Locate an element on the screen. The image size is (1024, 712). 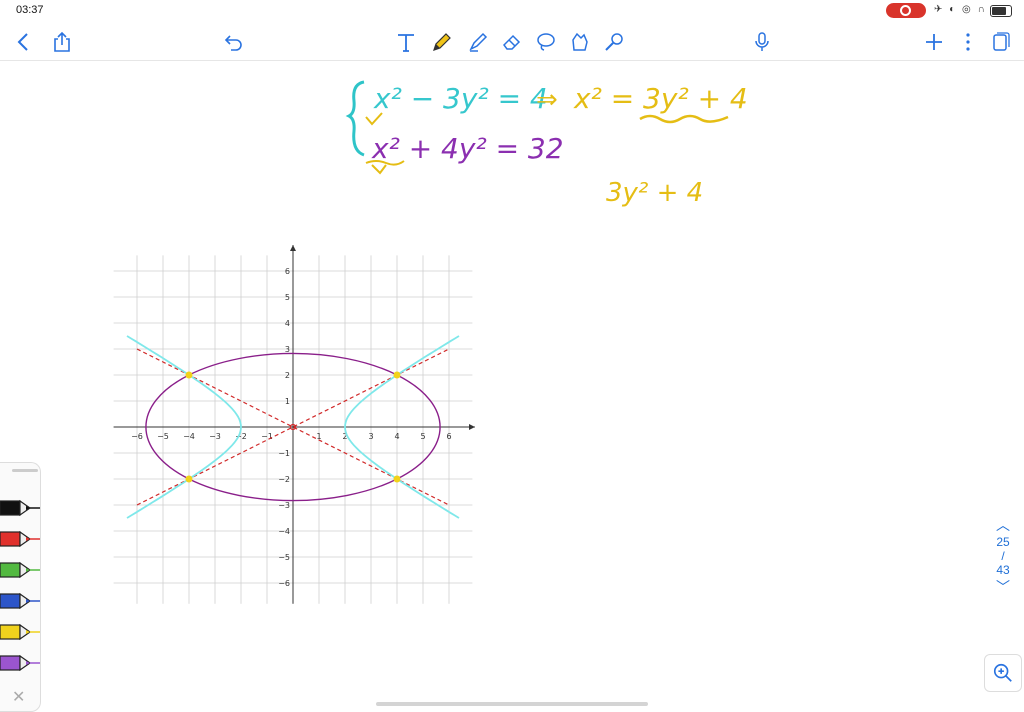
undo-icon is located at coordinates (234, 42).